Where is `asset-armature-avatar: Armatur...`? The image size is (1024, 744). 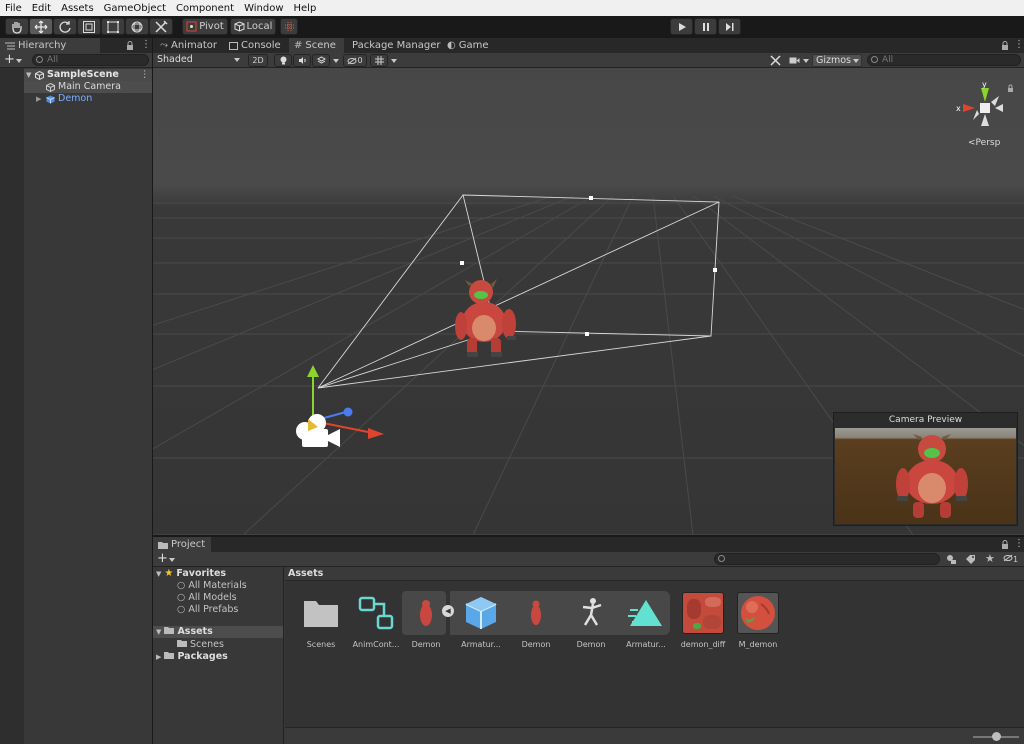
asset-armature-avatar: Armatur... is located at coordinates (481, 620).